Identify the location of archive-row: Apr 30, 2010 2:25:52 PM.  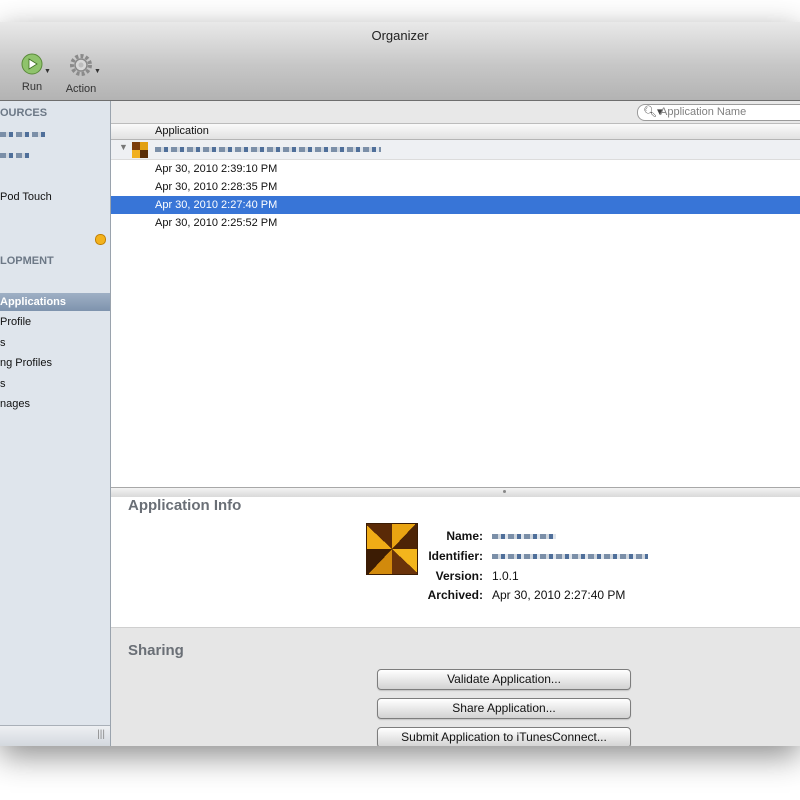
(455, 223).